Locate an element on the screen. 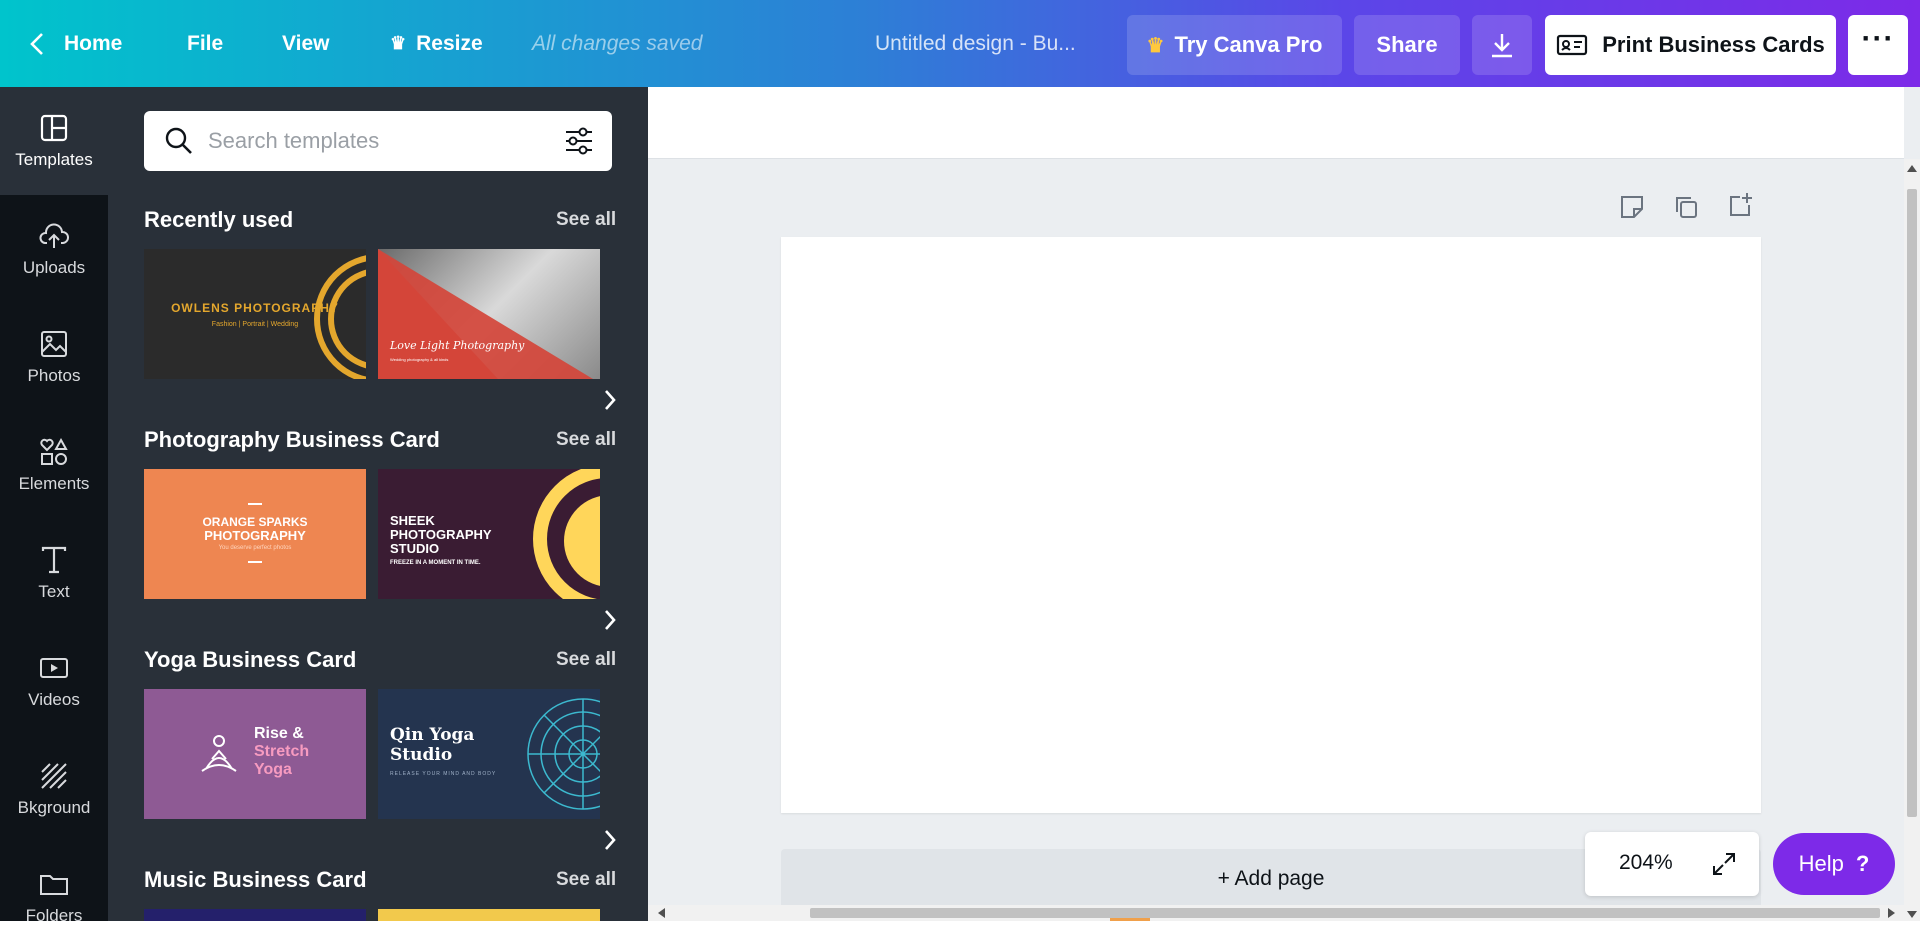 This screenshot has width=1920, height=951. rail-item-elements: Elements is located at coordinates (54, 465).